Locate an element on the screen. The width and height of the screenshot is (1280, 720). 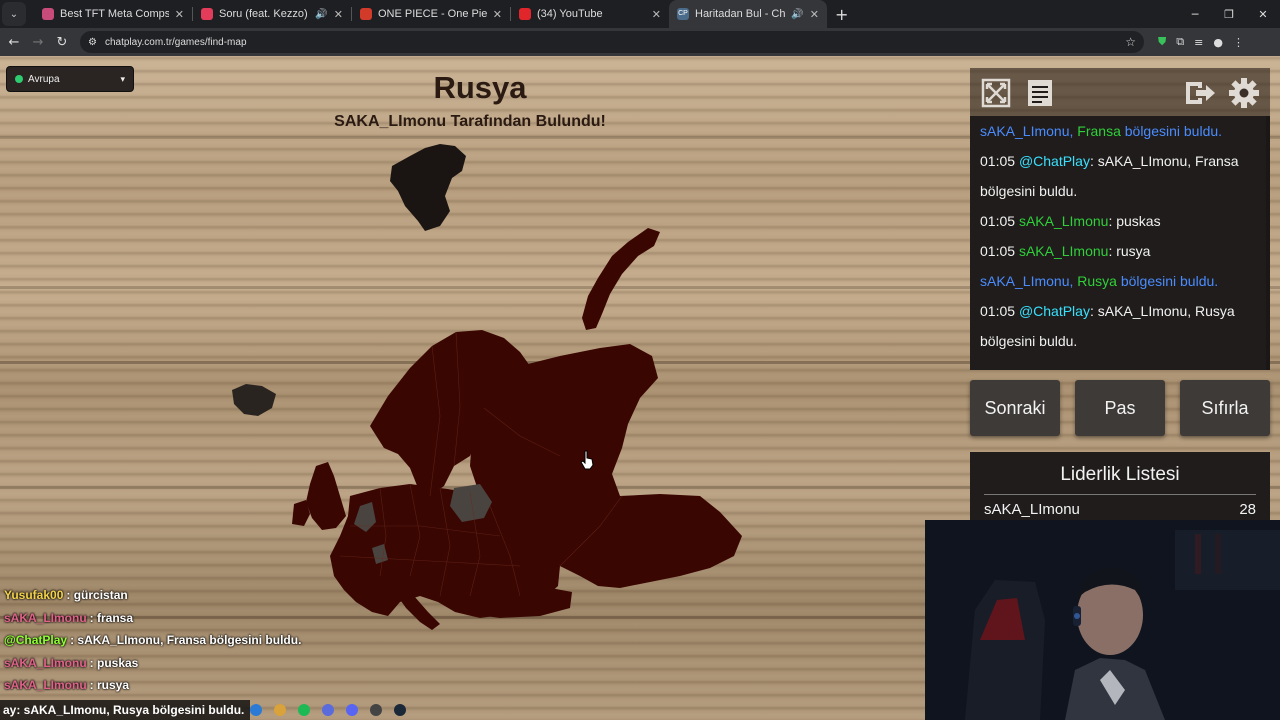
fullscreen-icon is located at coordinates (996, 93).